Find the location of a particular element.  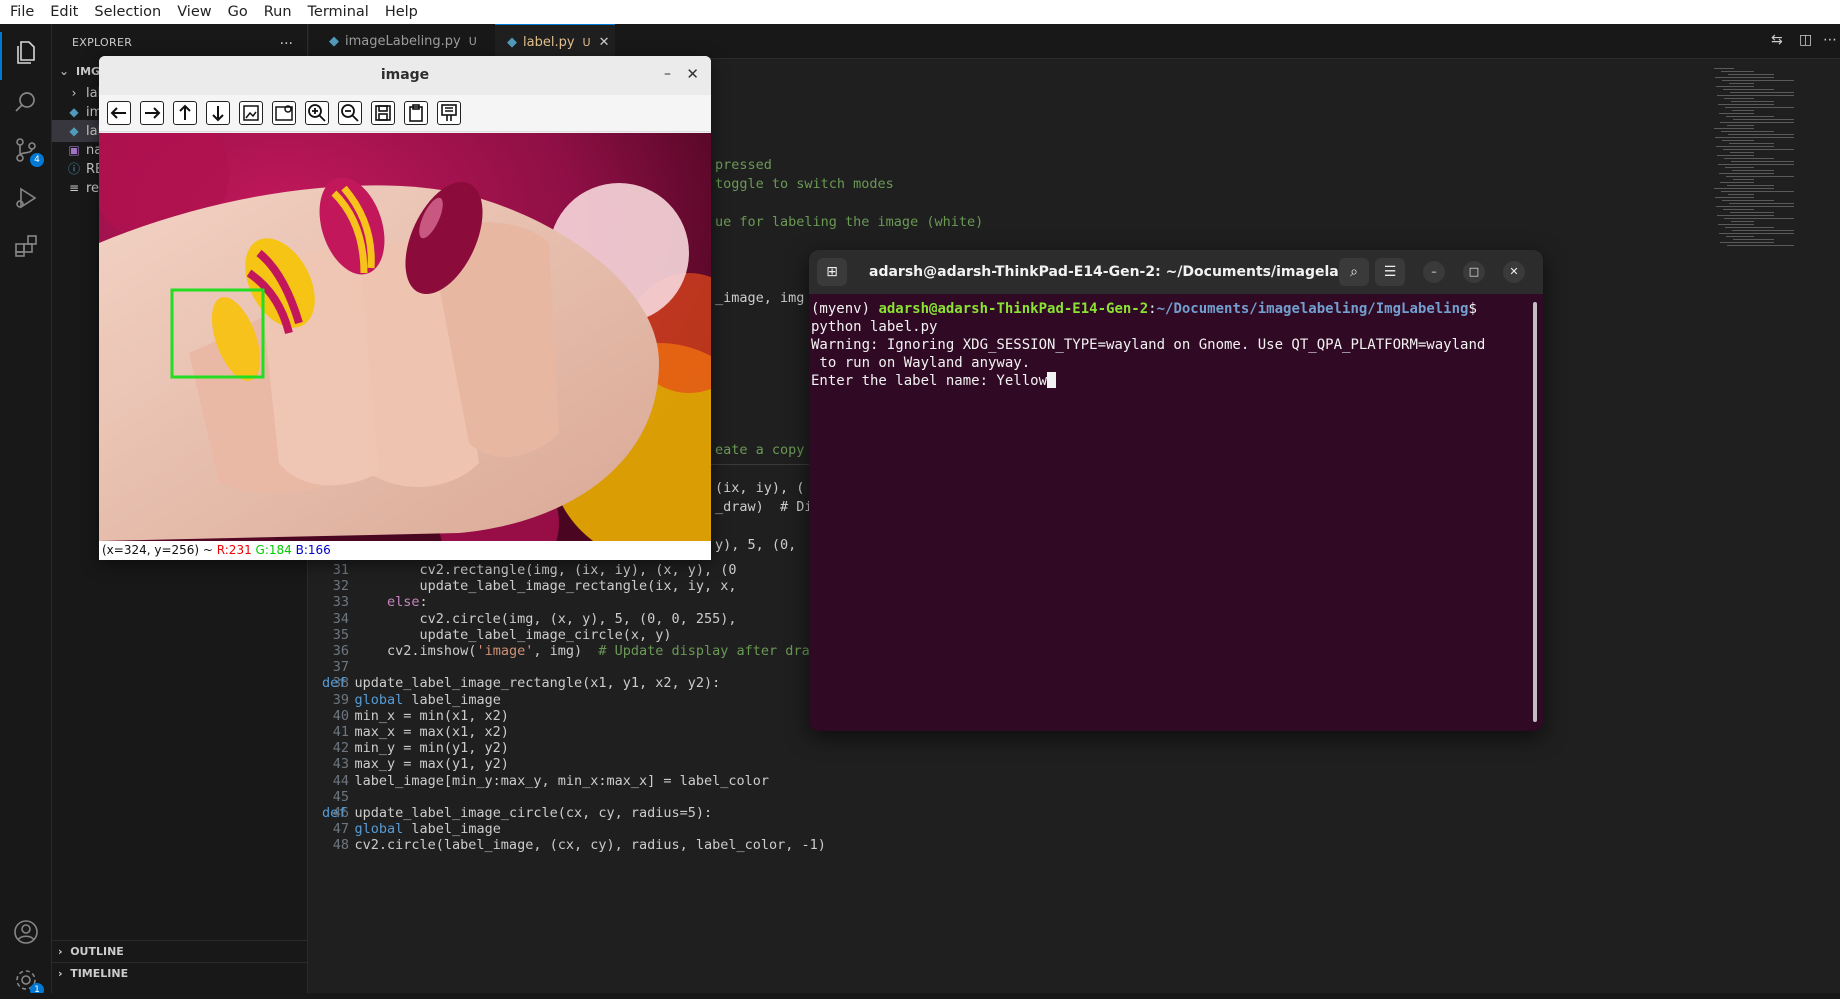

save-icon is located at coordinates (383, 113).